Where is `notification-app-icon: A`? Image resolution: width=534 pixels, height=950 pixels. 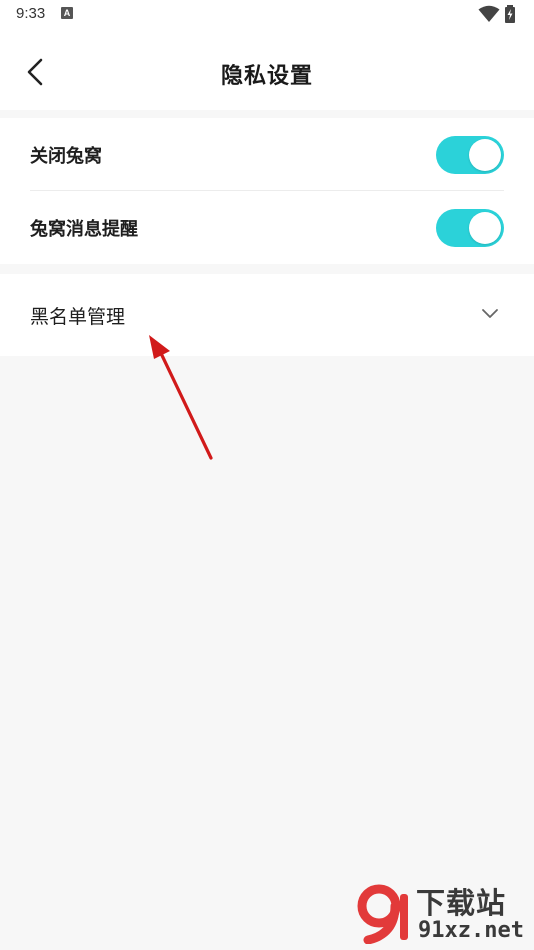
notification-app-icon: A is located at coordinates (67, 13).